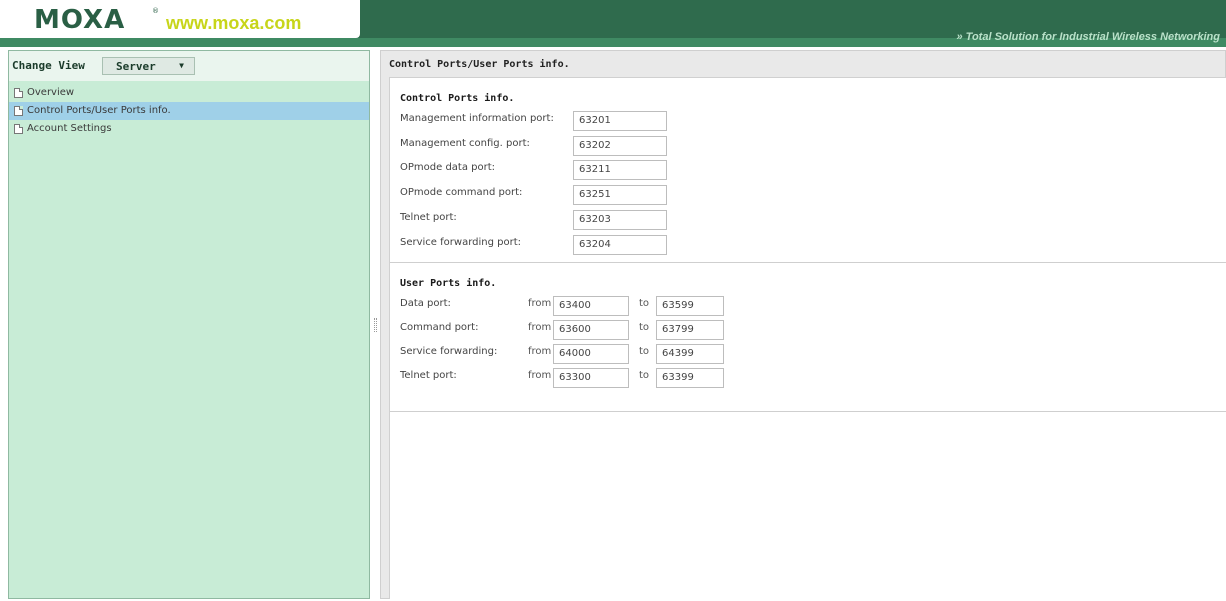 The image size is (1226, 601). Describe the element at coordinates (465, 143) in the screenshot. I see `management-config-port-label: Management config. port:` at that location.